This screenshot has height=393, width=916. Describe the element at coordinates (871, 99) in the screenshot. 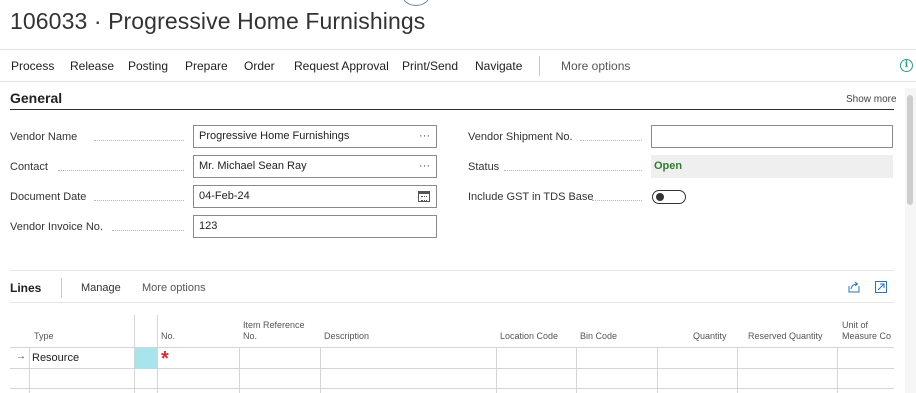

I see `show-more-link: Show more` at that location.